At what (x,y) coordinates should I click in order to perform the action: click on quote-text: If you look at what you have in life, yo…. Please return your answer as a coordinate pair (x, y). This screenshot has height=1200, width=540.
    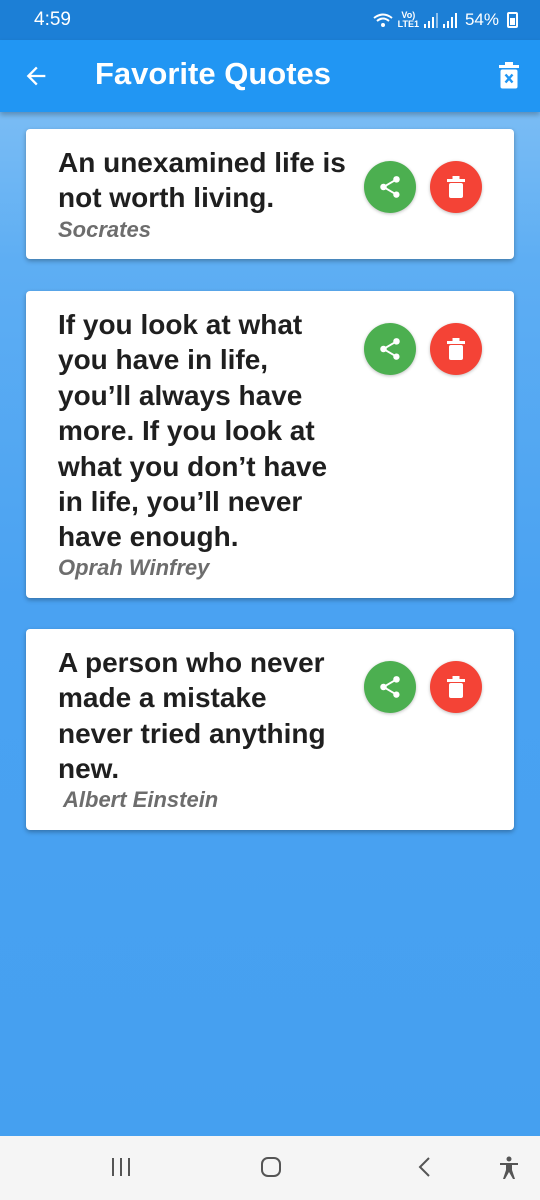
    Looking at the image, I should click on (193, 431).